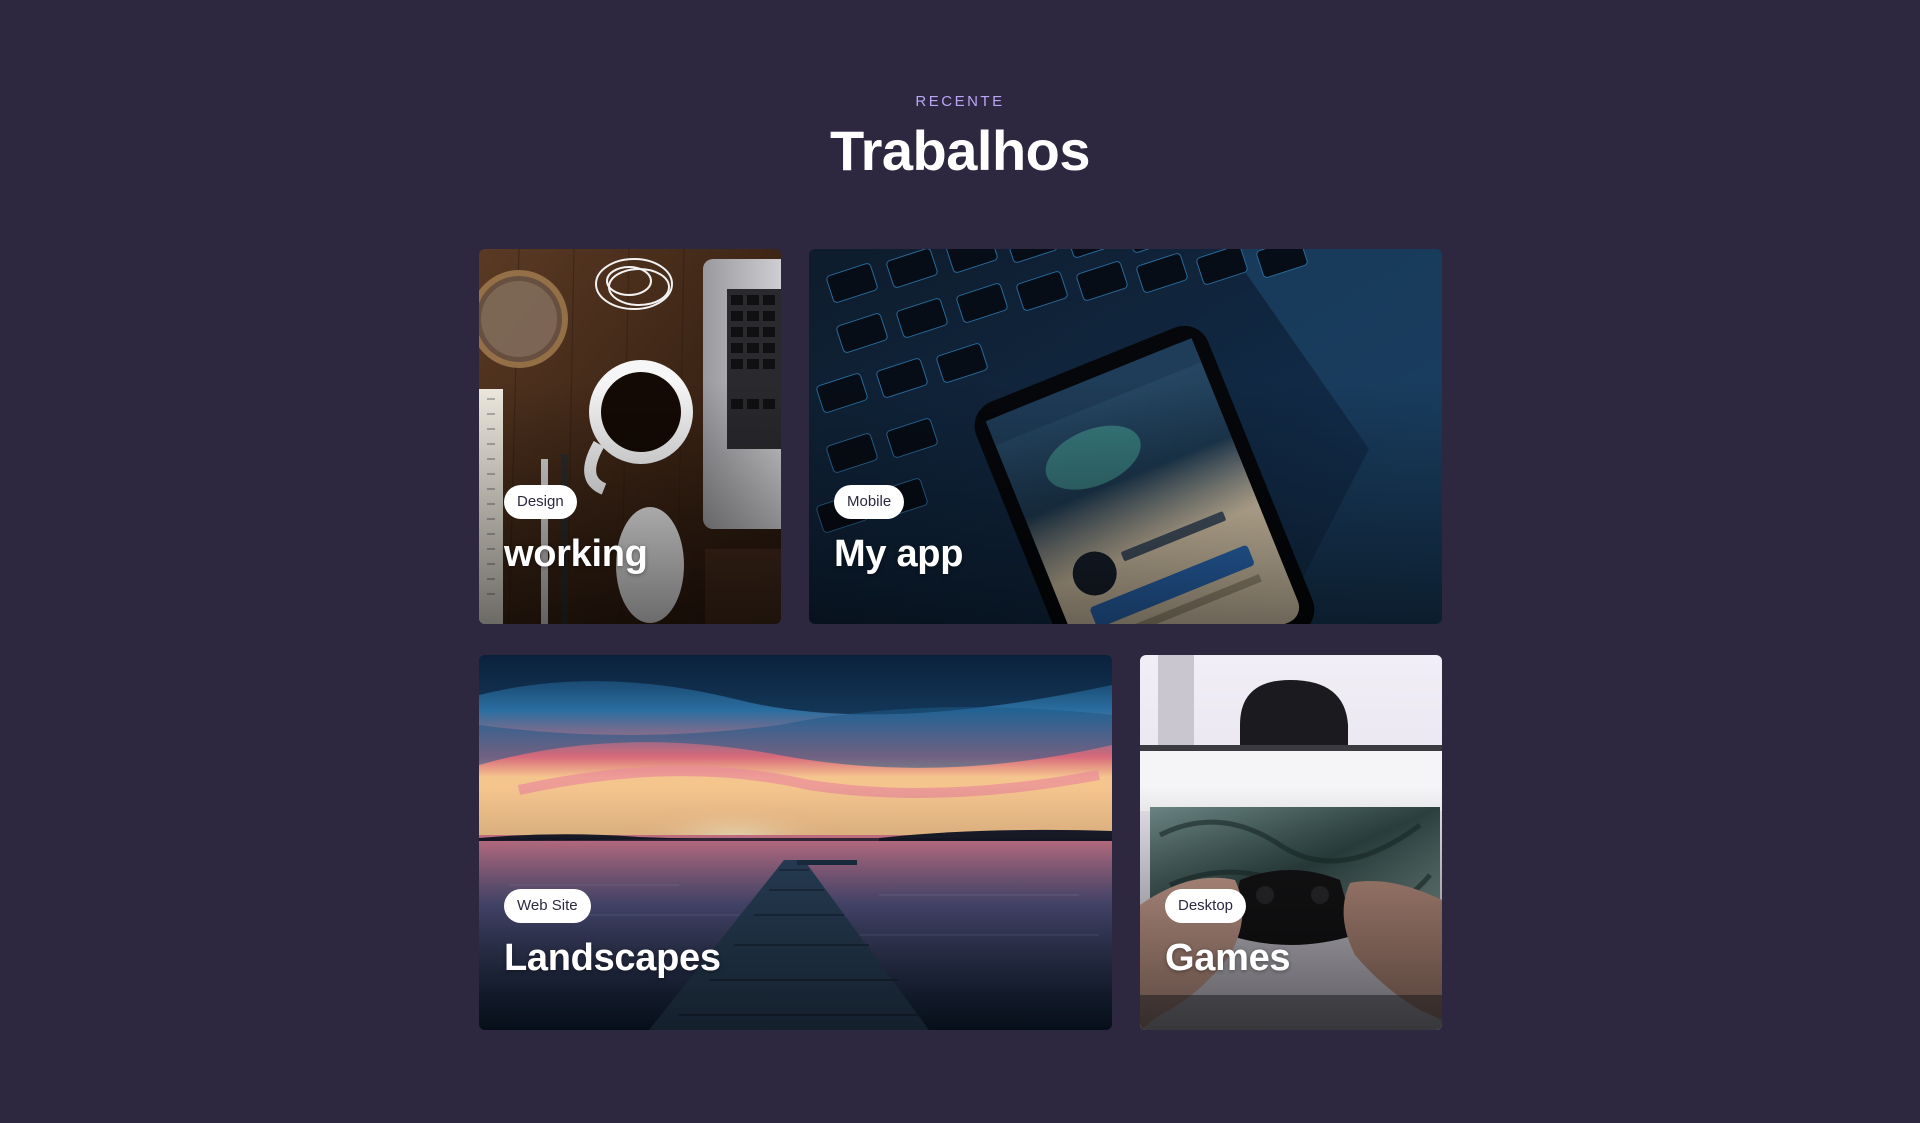  Describe the element at coordinates (899, 554) in the screenshot. I see `project-title: My app` at that location.